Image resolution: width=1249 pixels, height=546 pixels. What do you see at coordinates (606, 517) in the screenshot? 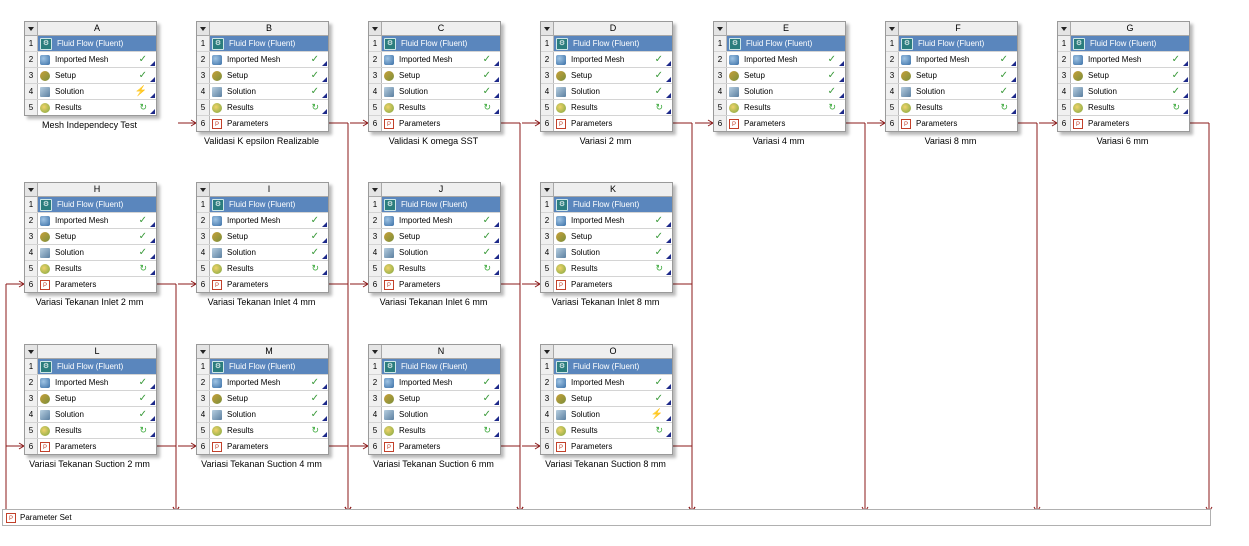
I see `parameter-set-bar: P Parameter Set` at bounding box center [606, 517].